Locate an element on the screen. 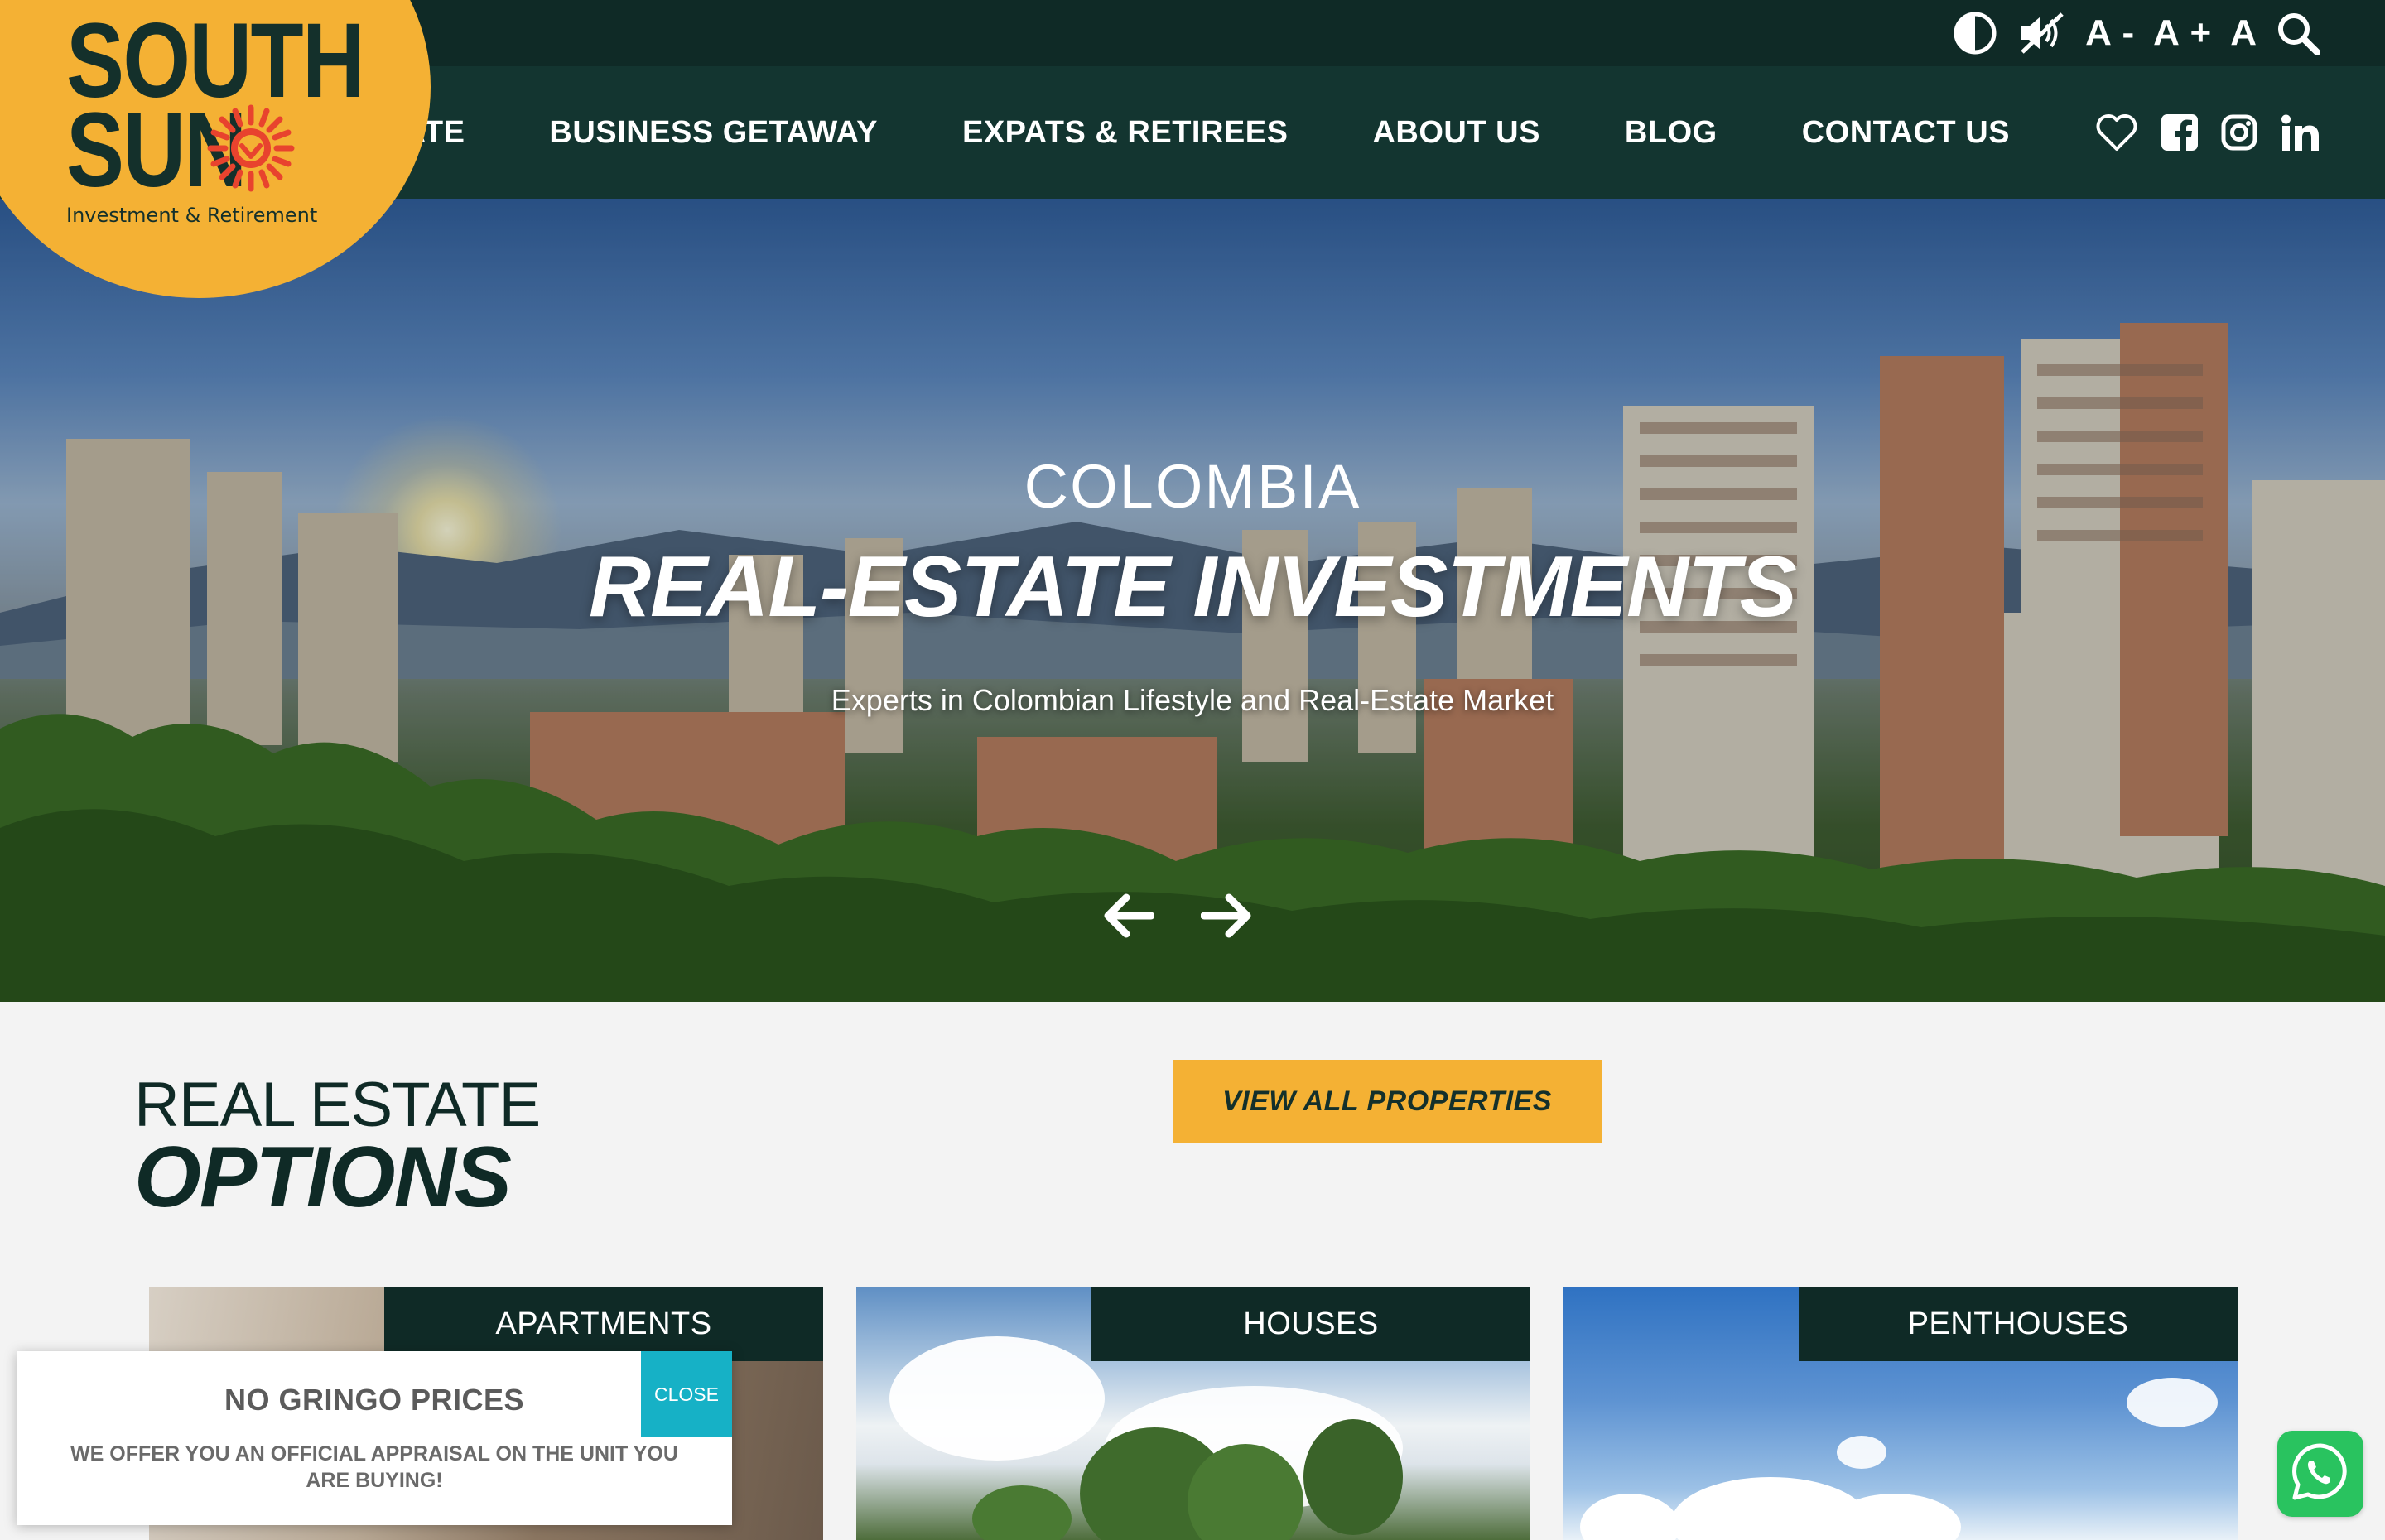  accessibility-tools: A - A + A is located at coordinates (2136, 34).